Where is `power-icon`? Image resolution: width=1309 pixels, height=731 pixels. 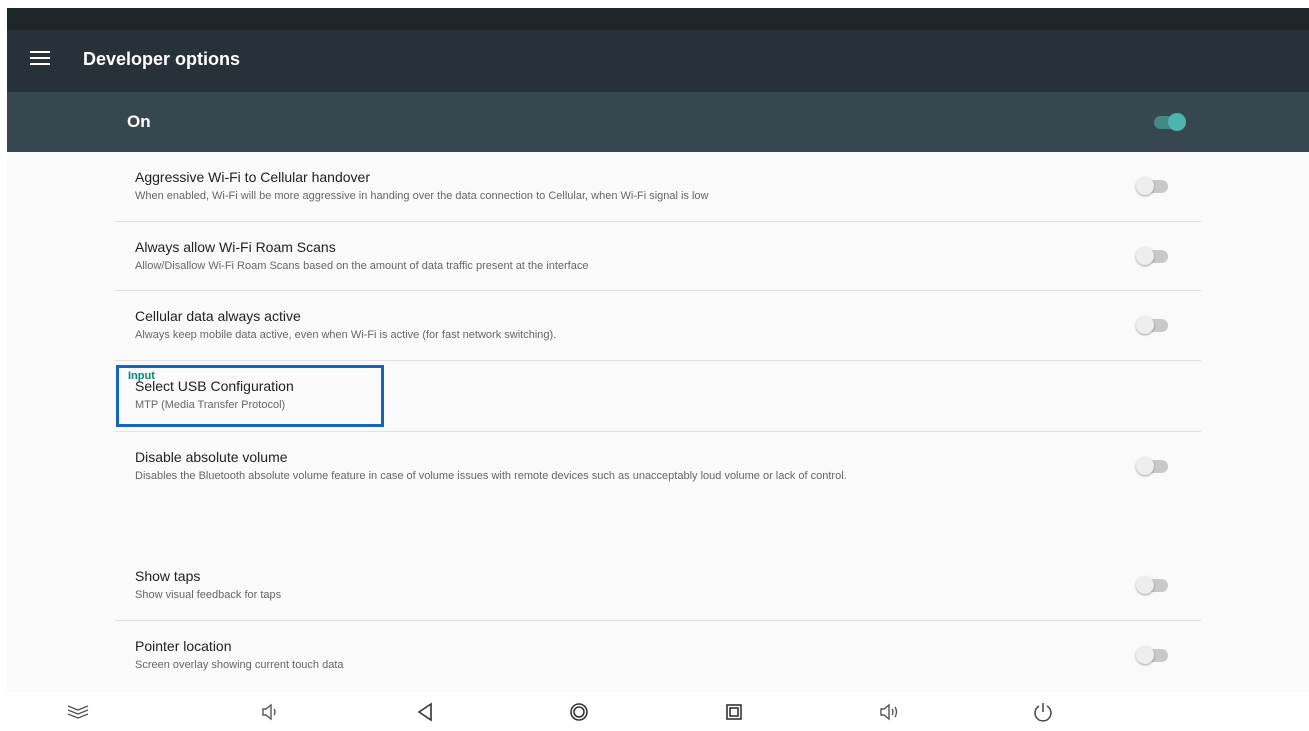 power-icon is located at coordinates (1043, 712).